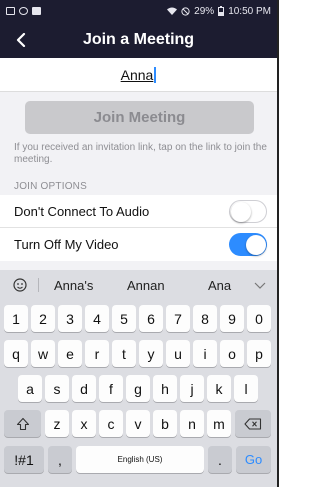 The width and height of the screenshot is (320, 487). What do you see at coordinates (38, 285) in the screenshot?
I see `suggestion-divider` at bounding box center [38, 285].